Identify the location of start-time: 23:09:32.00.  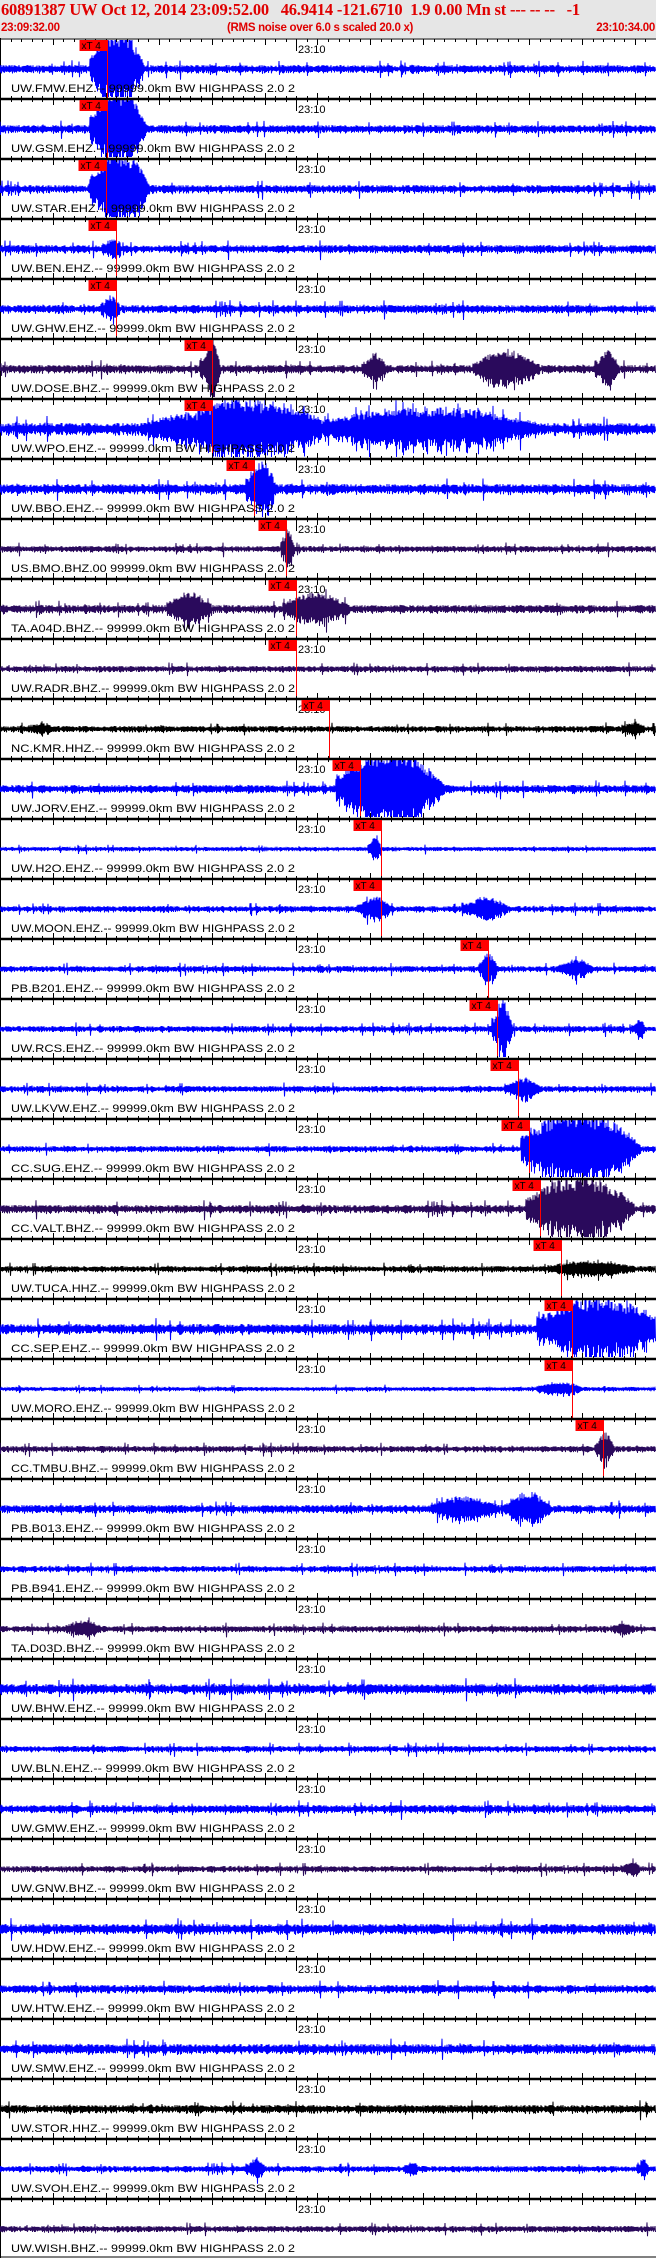
(30, 28).